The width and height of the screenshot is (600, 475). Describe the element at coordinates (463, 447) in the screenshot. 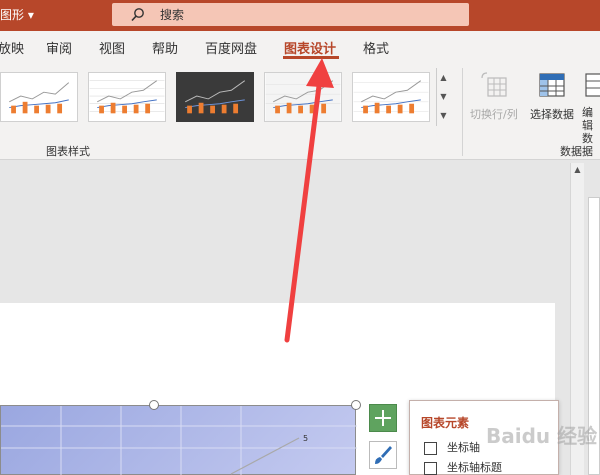

I see `checkbox-axes-label: 坐标轴` at that location.